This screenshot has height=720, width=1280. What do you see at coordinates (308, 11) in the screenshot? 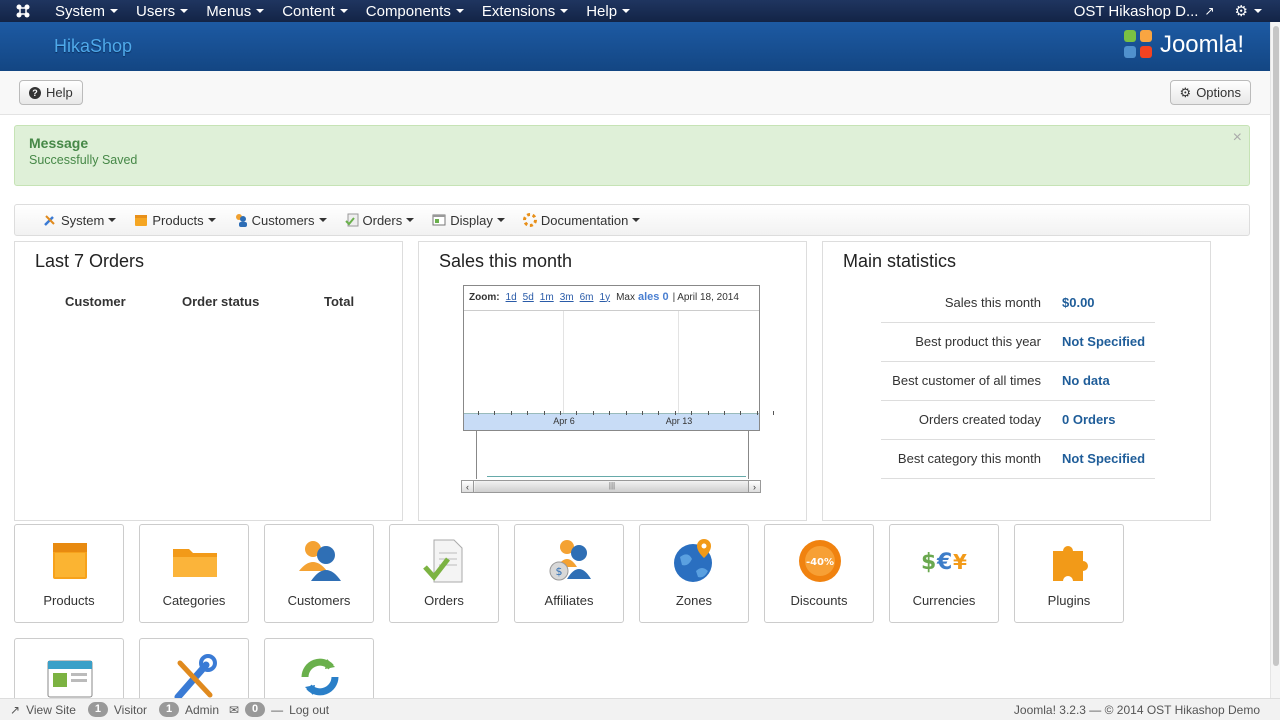
I see `menu-label: Content` at bounding box center [308, 11].